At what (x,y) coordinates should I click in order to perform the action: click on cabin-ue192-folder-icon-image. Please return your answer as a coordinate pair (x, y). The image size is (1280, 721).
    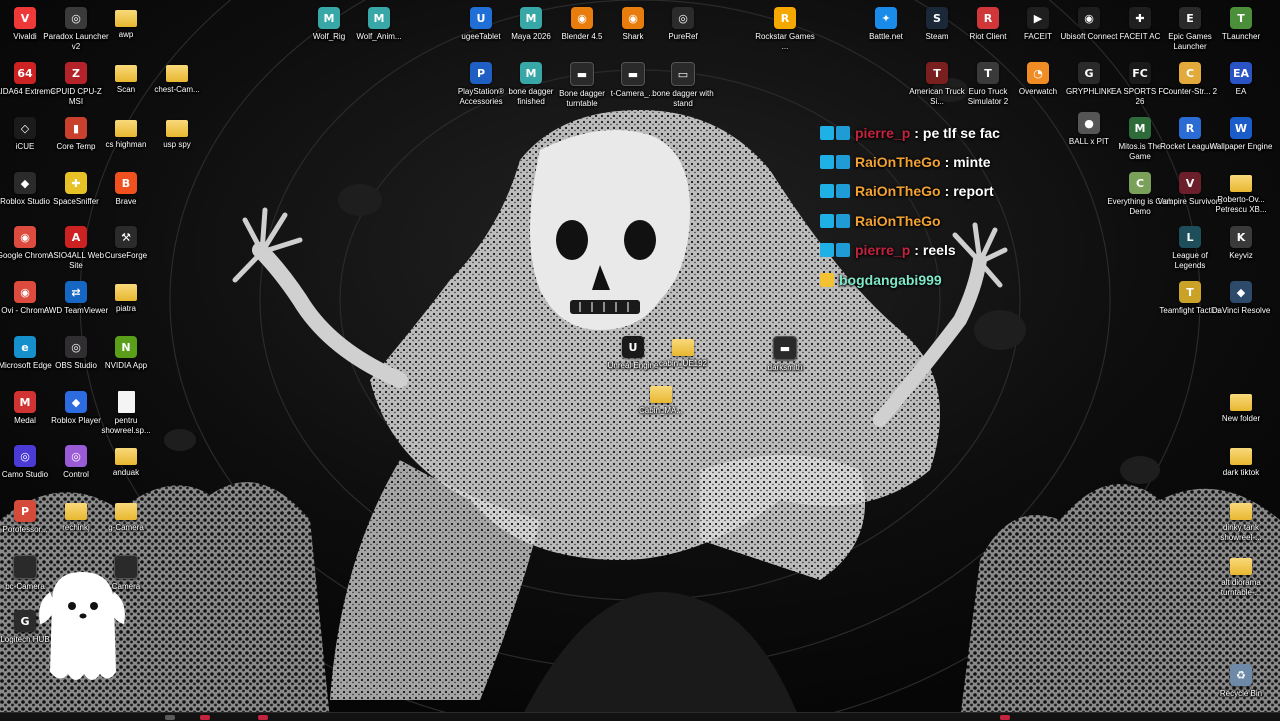
    Looking at the image, I should click on (683, 347).